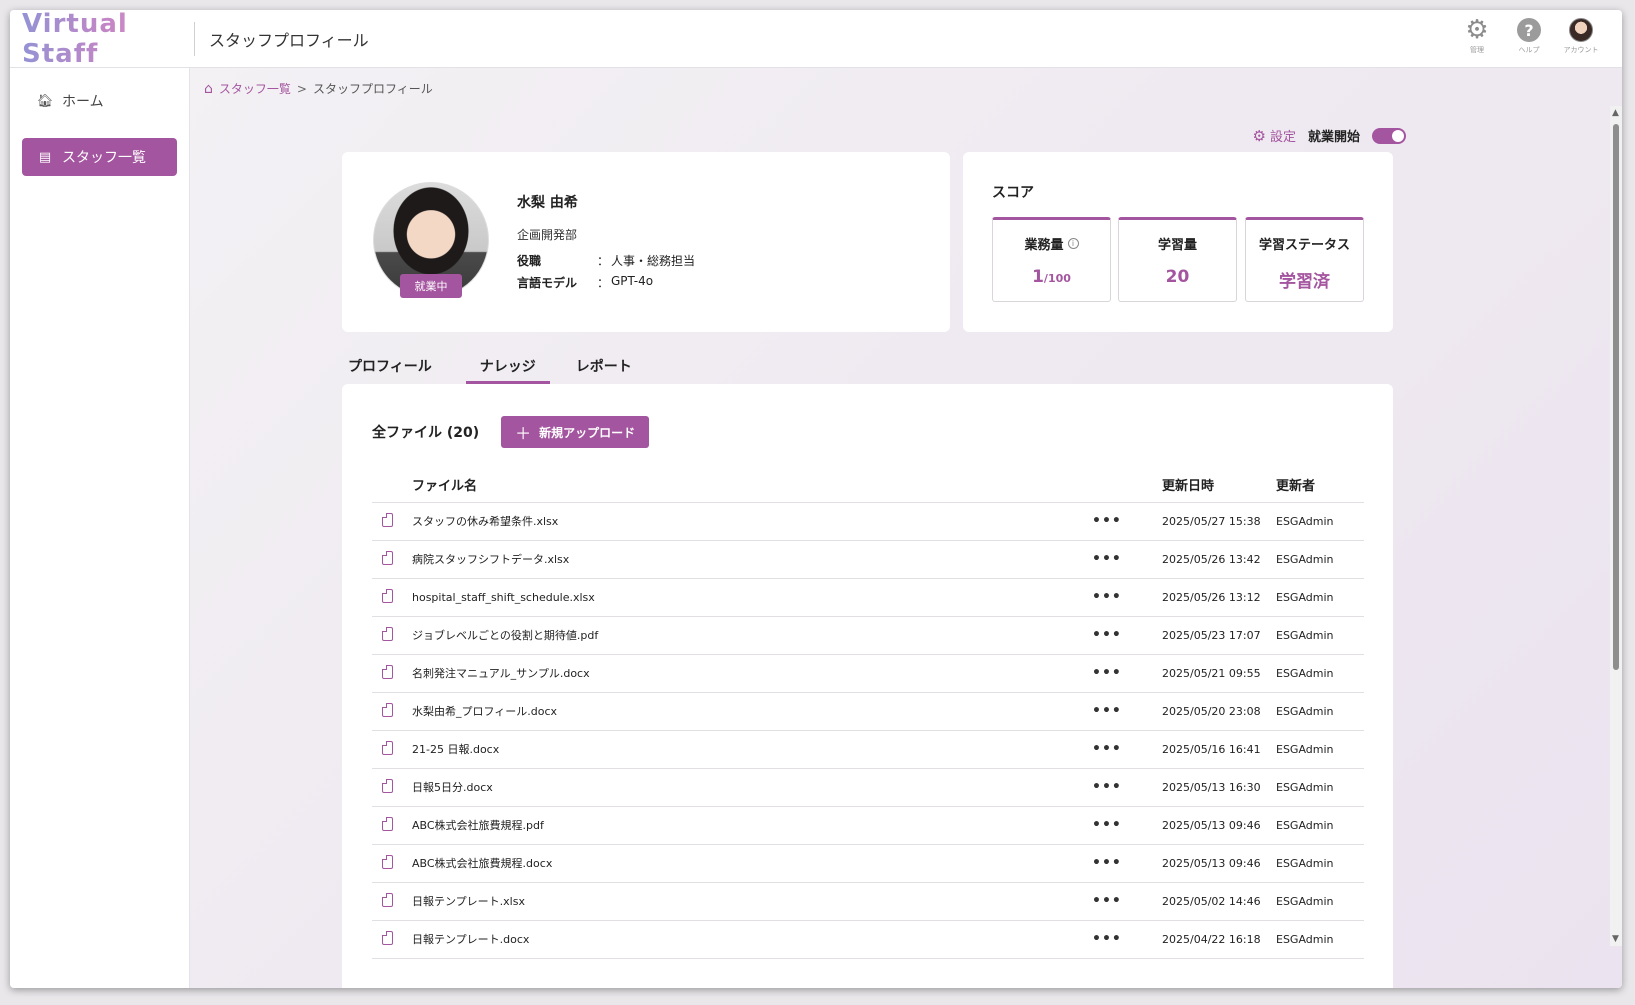 The width and height of the screenshot is (1635, 1005). I want to click on table-row: 21-25 日報.docx ••• 2025/05/16 16:41 ESGAdmin, so click(868, 749).